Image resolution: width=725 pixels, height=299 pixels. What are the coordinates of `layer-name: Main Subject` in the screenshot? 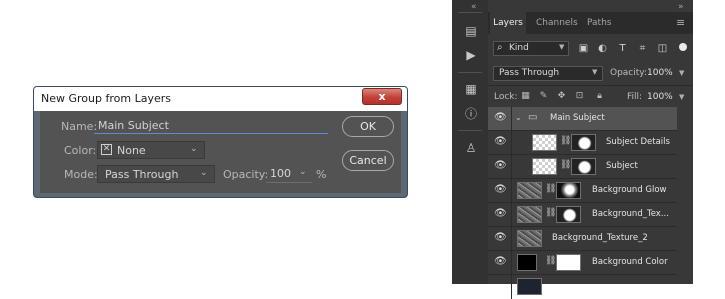 It's located at (577, 118).